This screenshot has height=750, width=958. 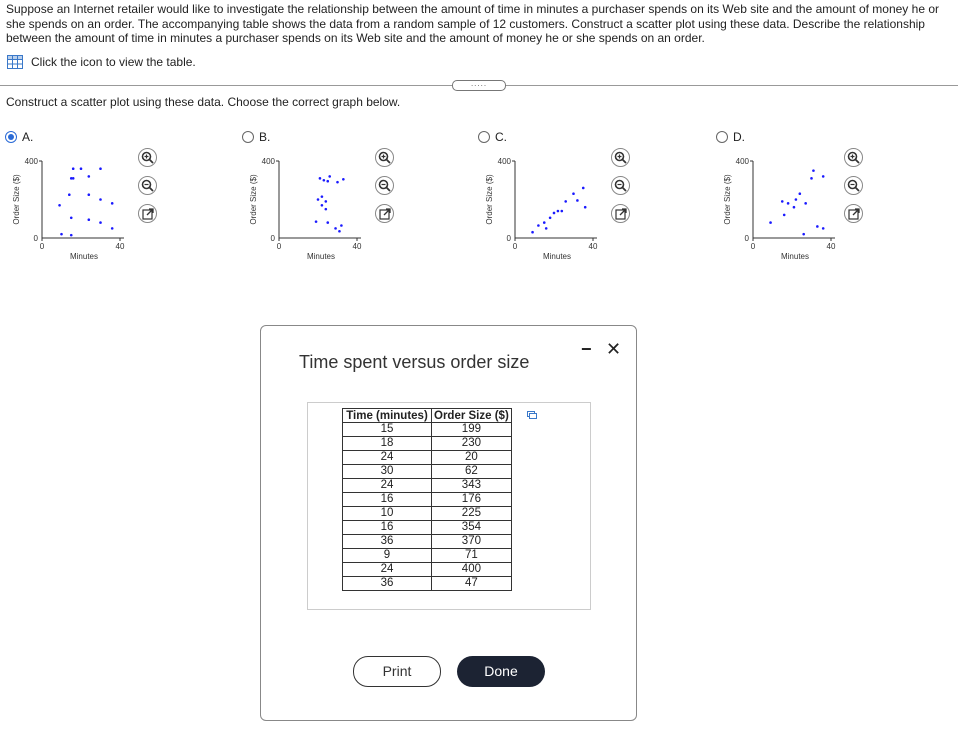 What do you see at coordinates (484, 137) in the screenshot?
I see `option-c-radio` at bounding box center [484, 137].